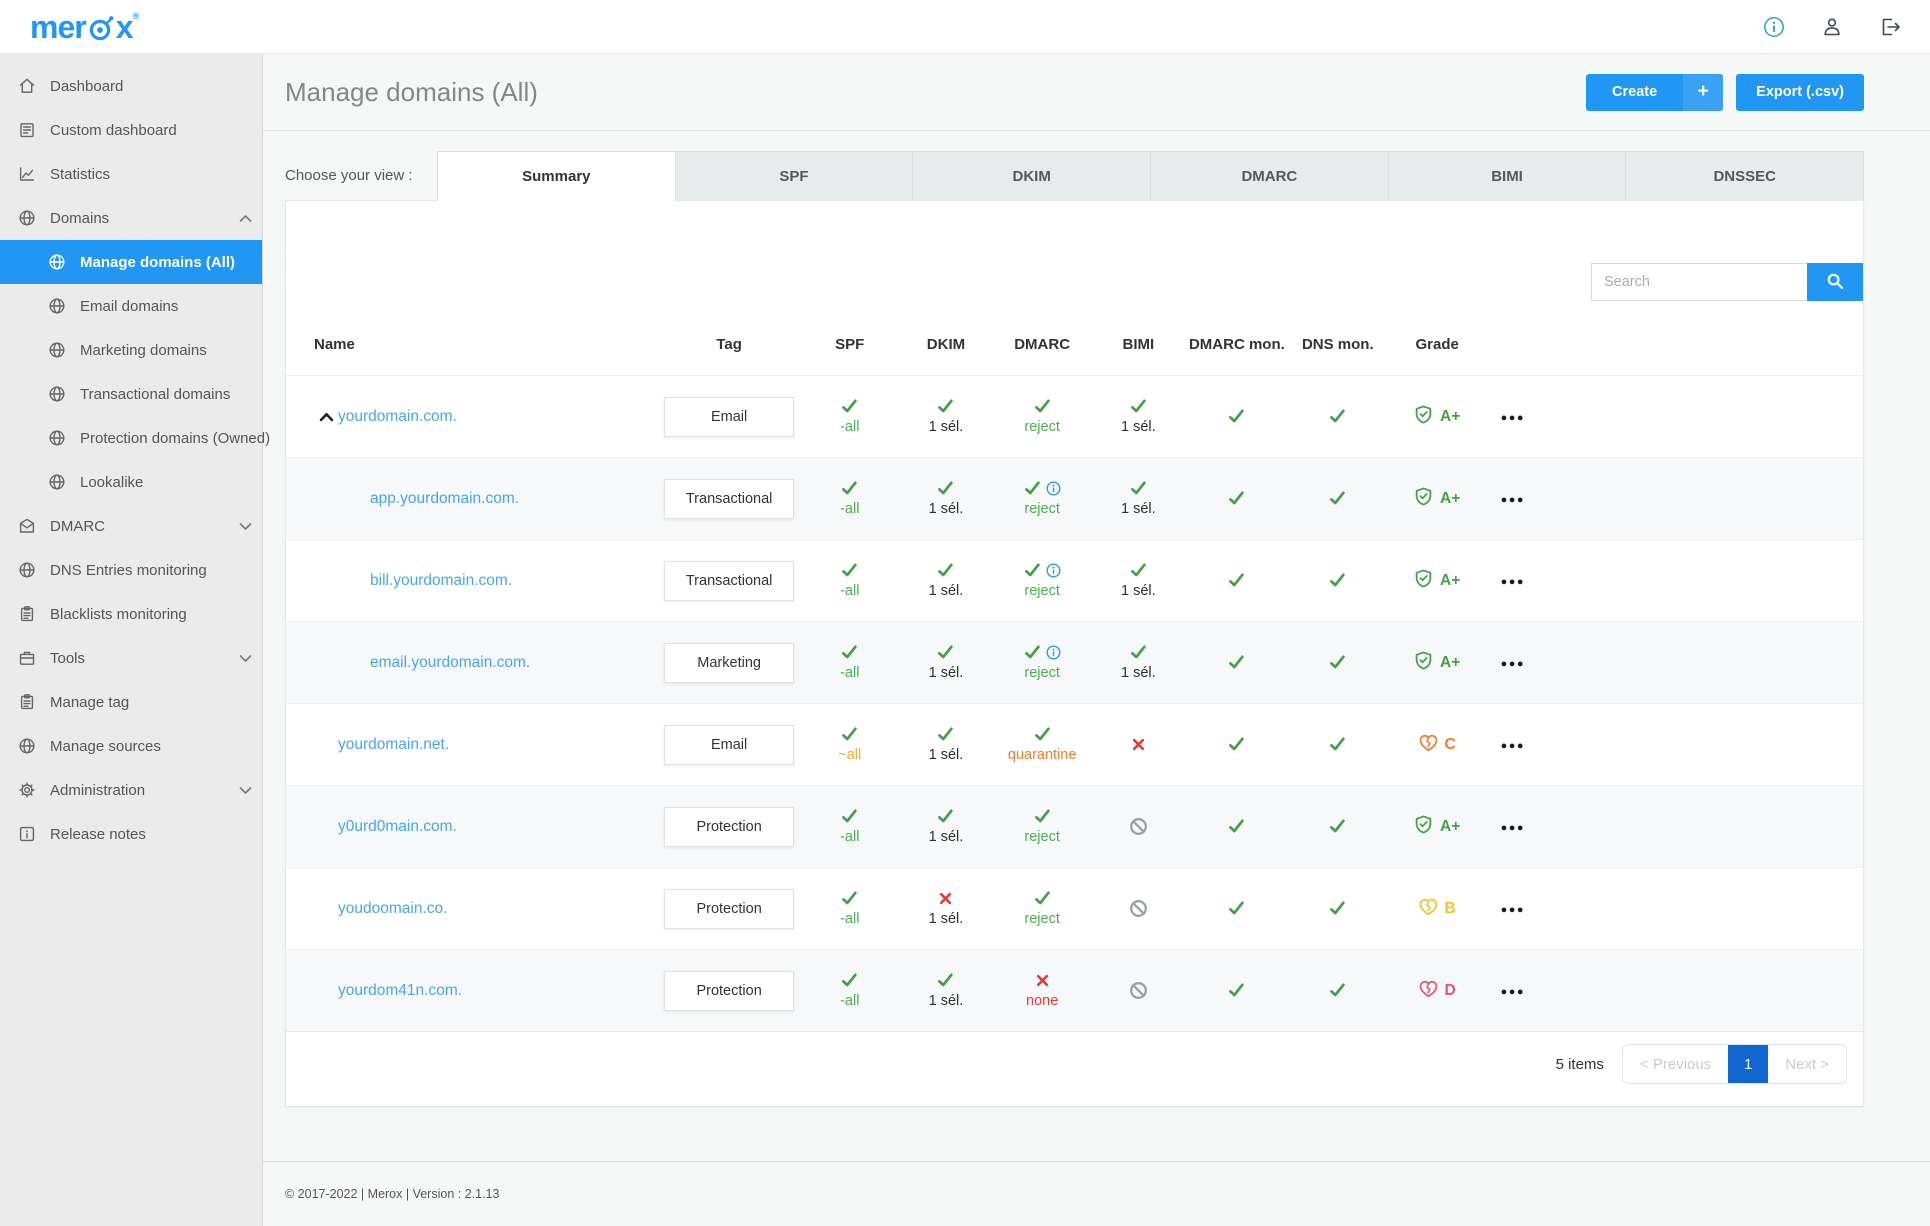 Image resolution: width=1930 pixels, height=1226 pixels. I want to click on domain-link: y0urd0main.com., so click(397, 827).